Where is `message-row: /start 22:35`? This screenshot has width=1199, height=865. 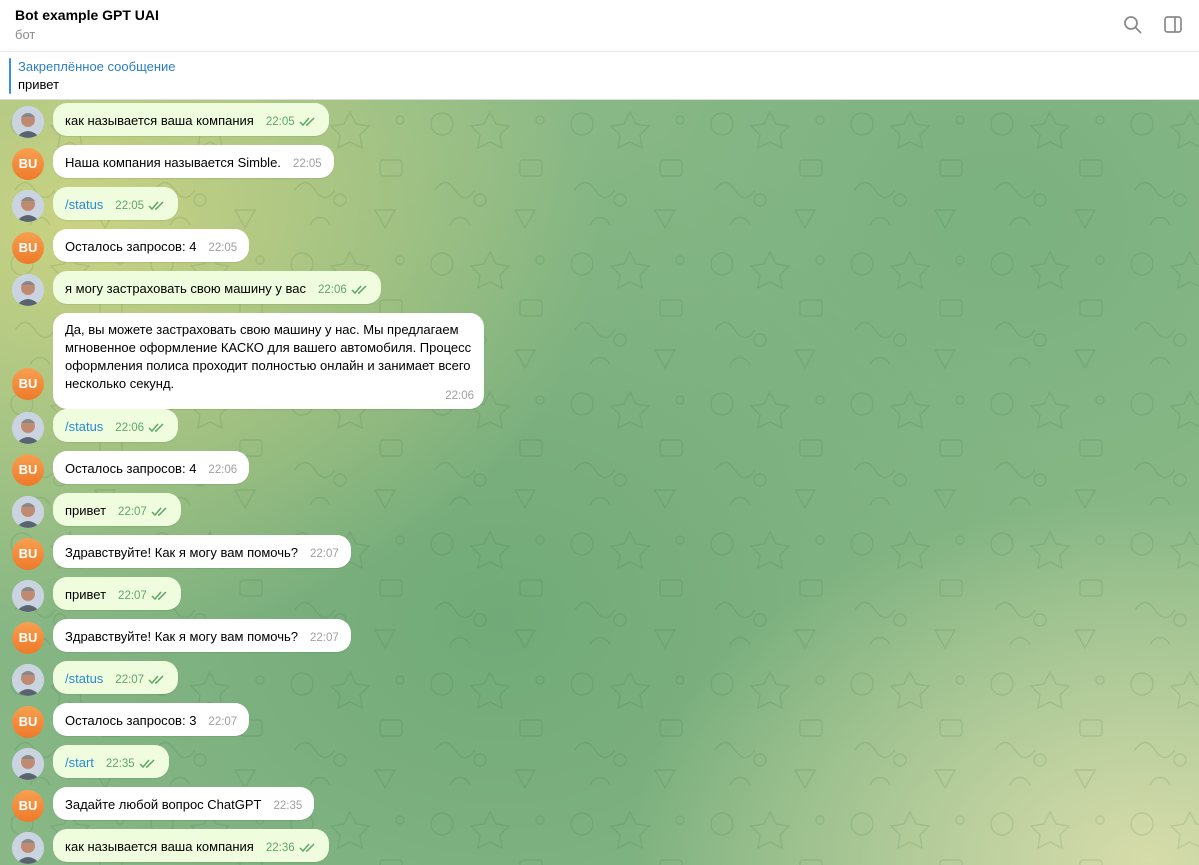
message-row: /start 22:35 is located at coordinates (300, 762).